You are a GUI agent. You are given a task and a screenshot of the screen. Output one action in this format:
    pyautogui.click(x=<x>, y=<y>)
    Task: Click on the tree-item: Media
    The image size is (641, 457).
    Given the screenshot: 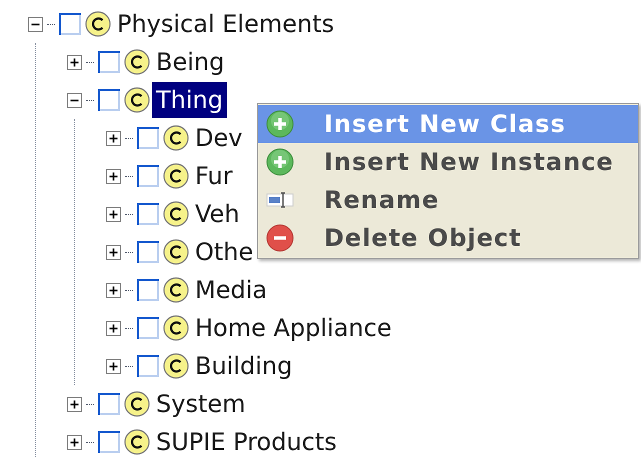 What is the action you would take?
    pyautogui.click(x=231, y=290)
    